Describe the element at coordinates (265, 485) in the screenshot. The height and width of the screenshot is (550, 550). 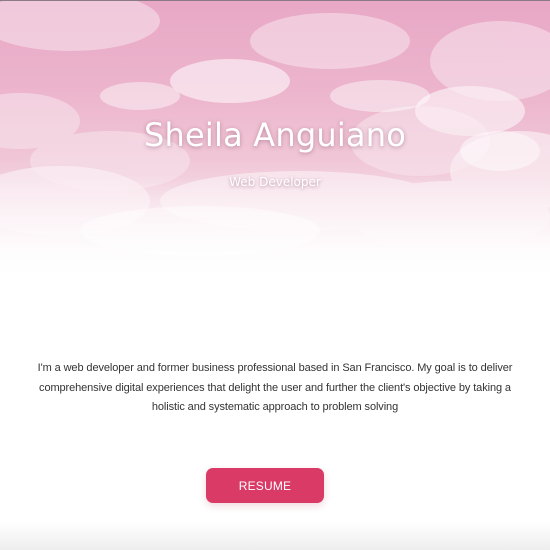
I see `resume-button: RESUME` at that location.